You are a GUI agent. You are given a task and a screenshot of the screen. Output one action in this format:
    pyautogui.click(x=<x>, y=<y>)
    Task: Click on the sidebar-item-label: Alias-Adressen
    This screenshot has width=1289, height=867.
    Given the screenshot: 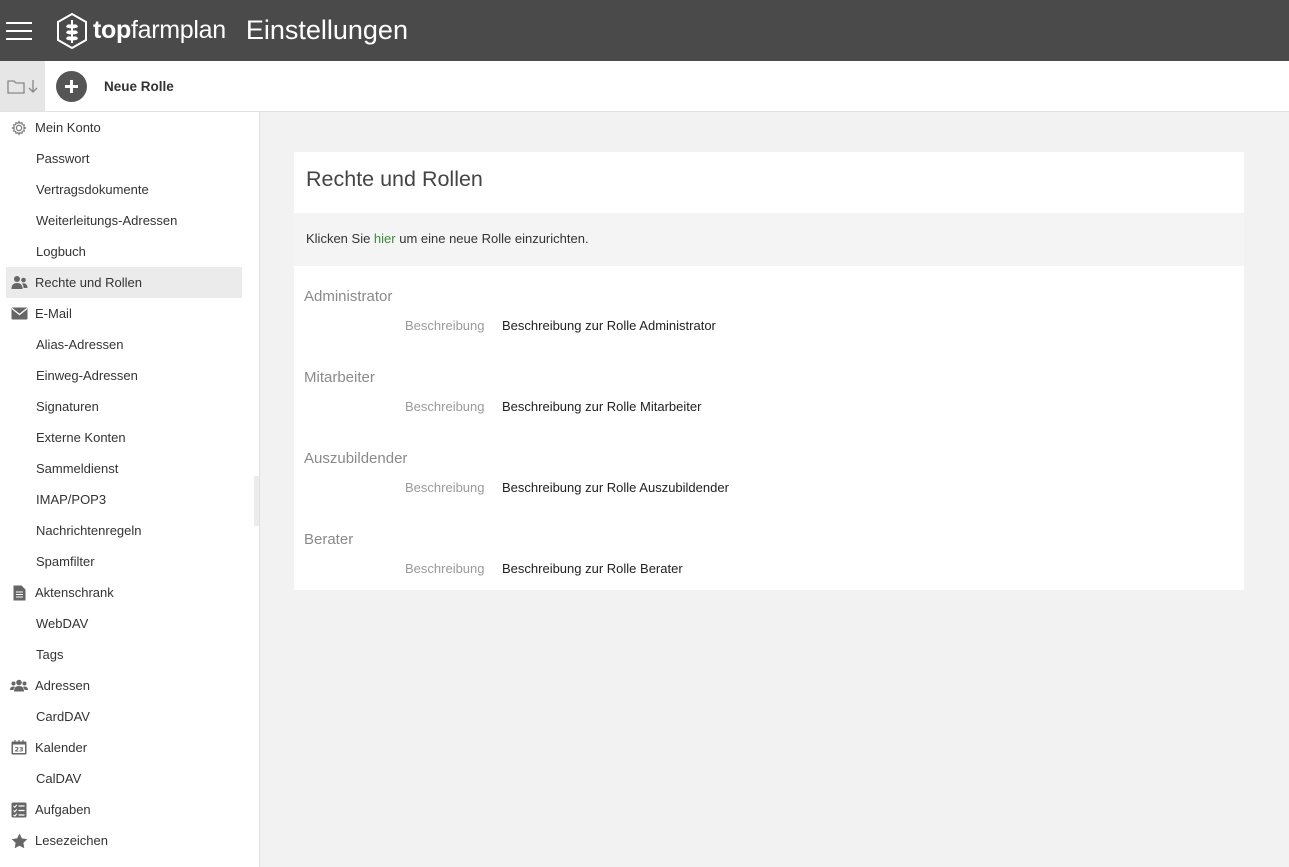 What is the action you would take?
    pyautogui.click(x=80, y=344)
    